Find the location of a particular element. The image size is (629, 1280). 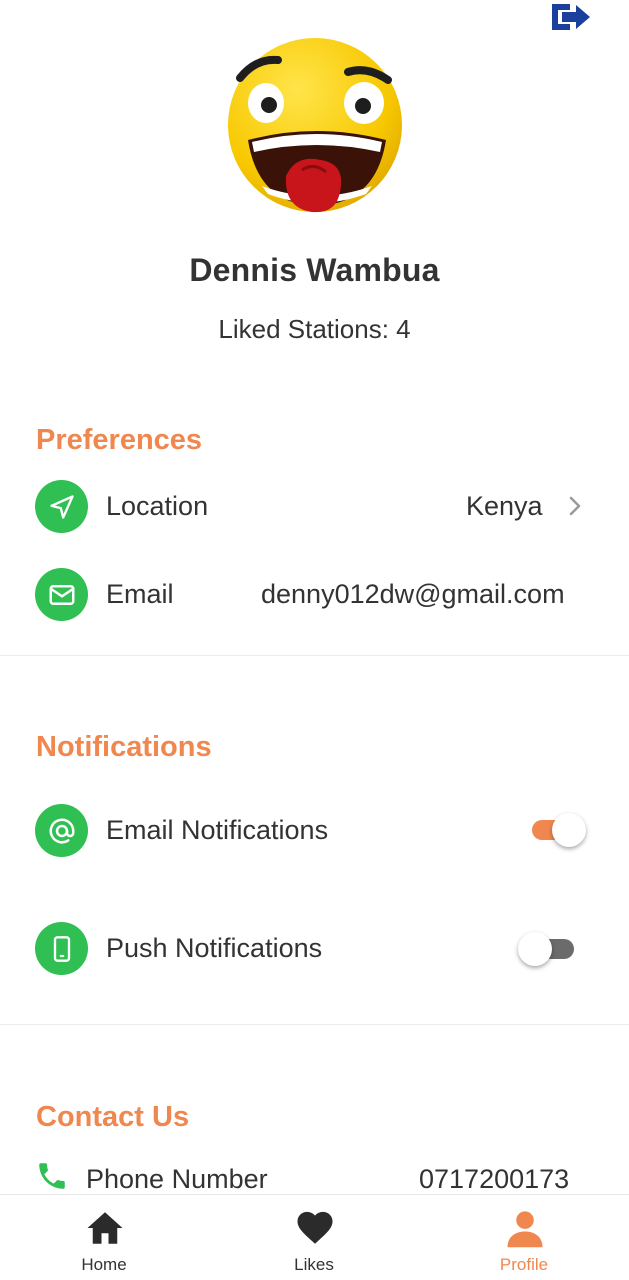

email-row: Email denny012dw@gmail.com is located at coordinates (314, 594).